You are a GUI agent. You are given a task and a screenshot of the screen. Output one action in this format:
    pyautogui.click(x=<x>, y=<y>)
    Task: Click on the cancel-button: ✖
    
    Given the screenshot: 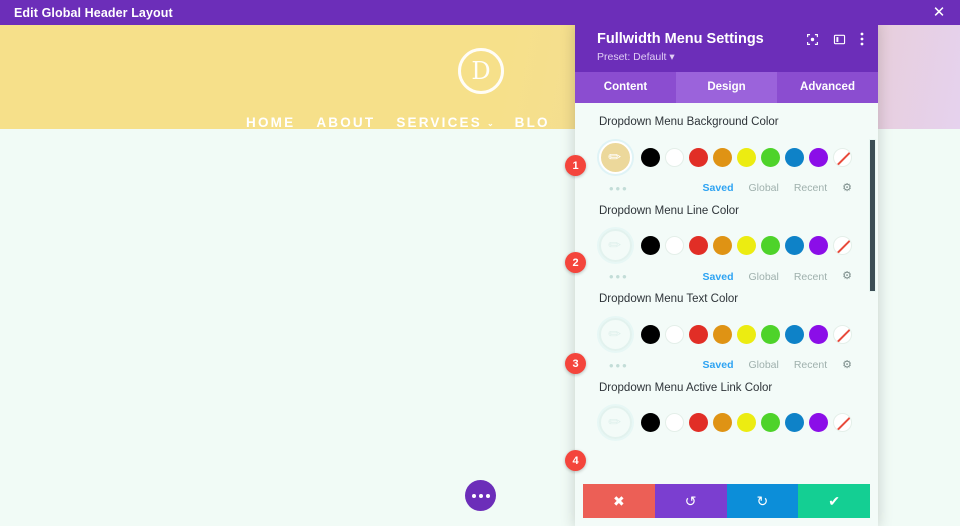 What is the action you would take?
    pyautogui.click(x=619, y=501)
    